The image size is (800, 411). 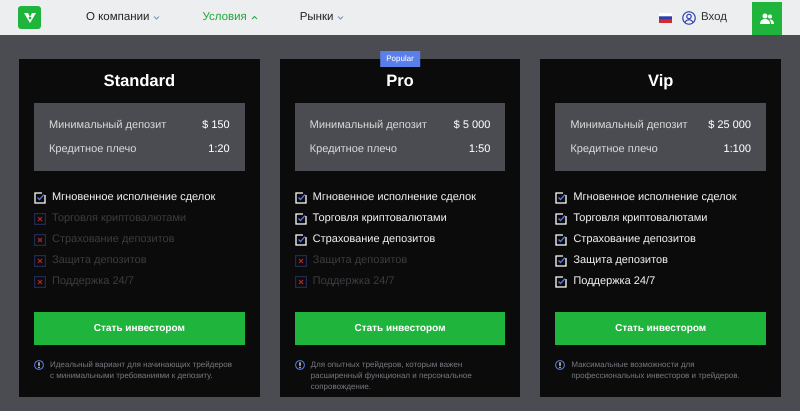 I want to click on stat-value: $ 25 000, so click(x=730, y=125).